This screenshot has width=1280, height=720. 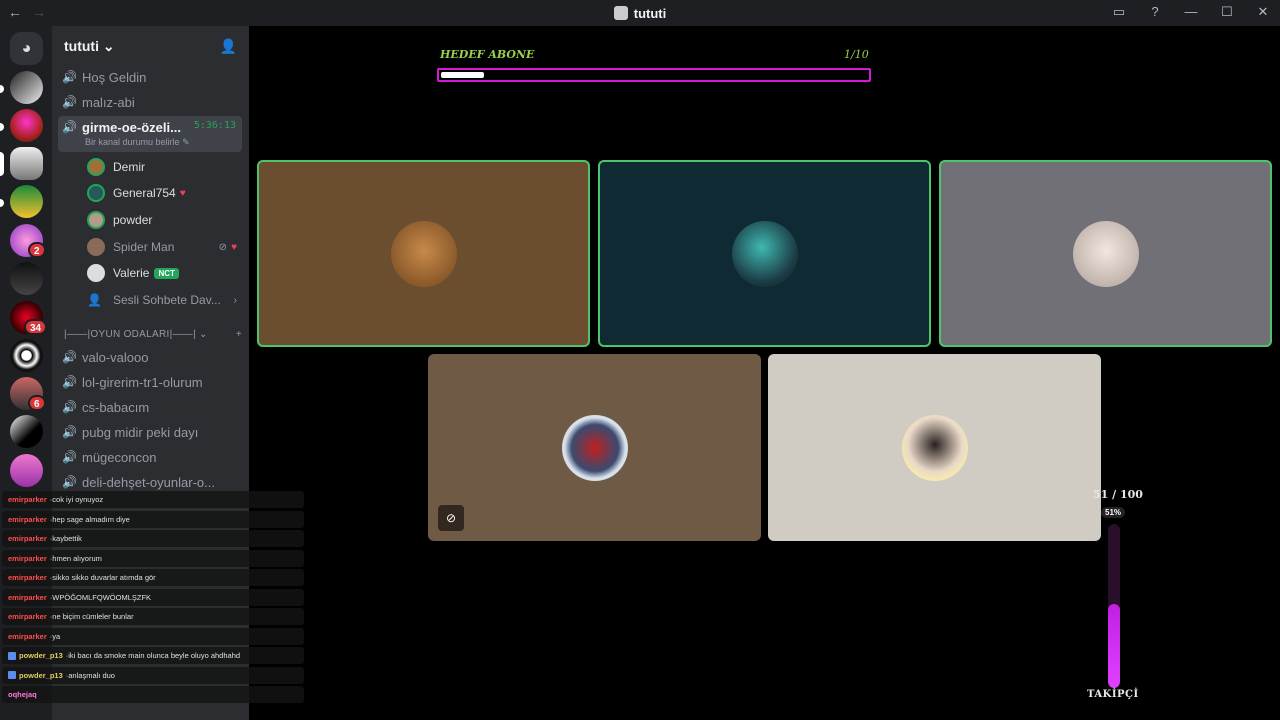 I want to click on inbox-icon: ▭, so click(x=1119, y=12).